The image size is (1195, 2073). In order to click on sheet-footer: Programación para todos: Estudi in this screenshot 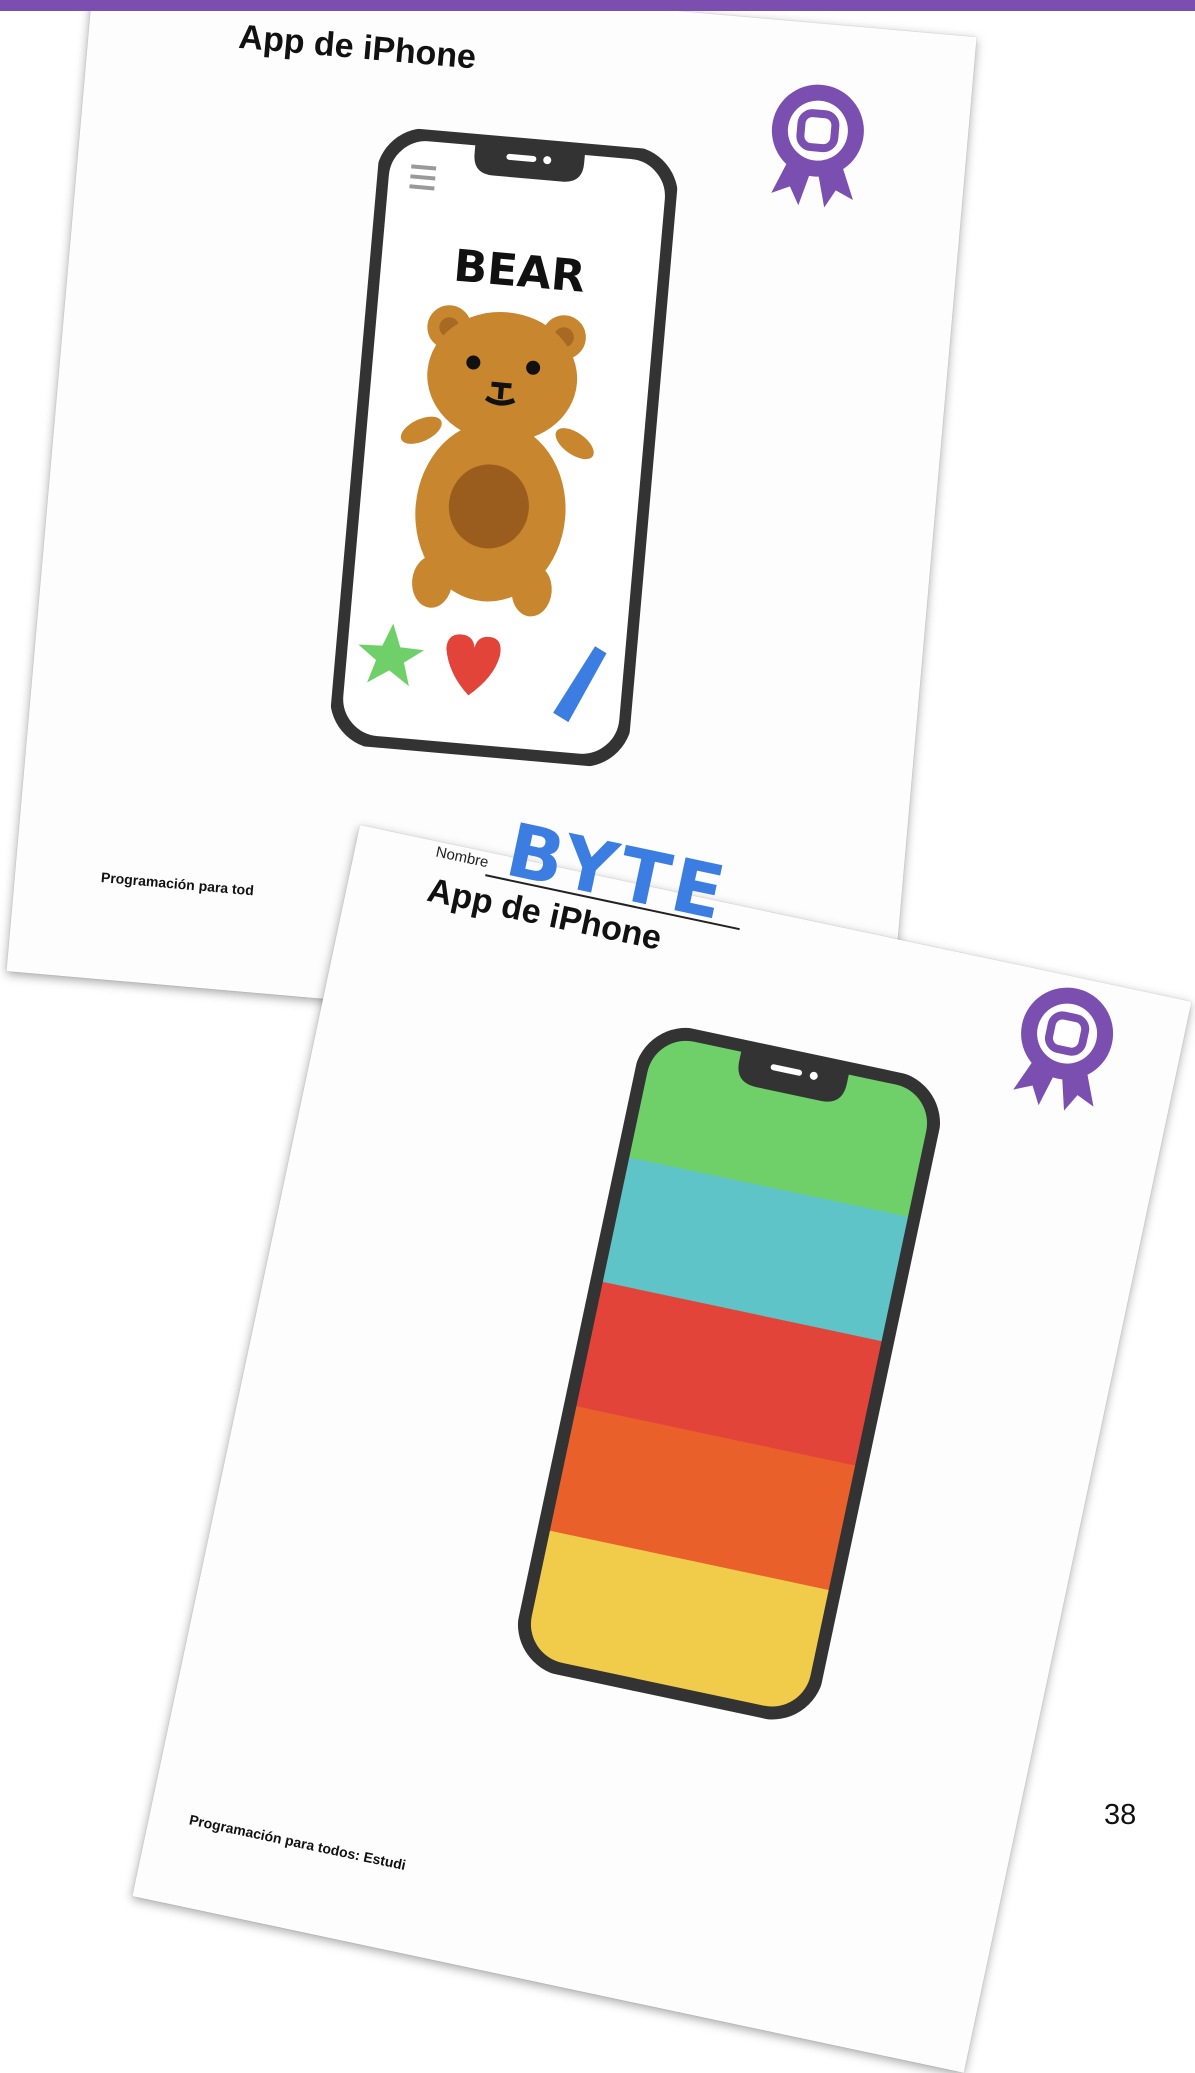, I will do `click(297, 1842)`.